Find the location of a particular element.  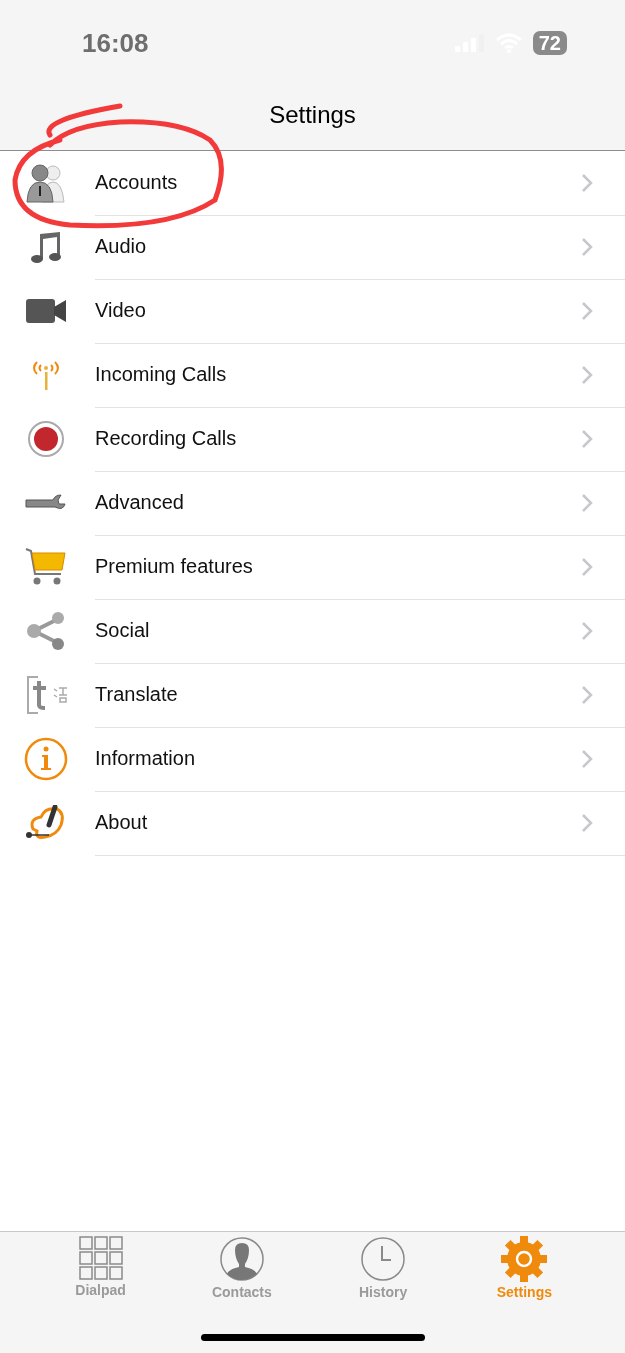

settings-row: Audio is located at coordinates (312, 247).